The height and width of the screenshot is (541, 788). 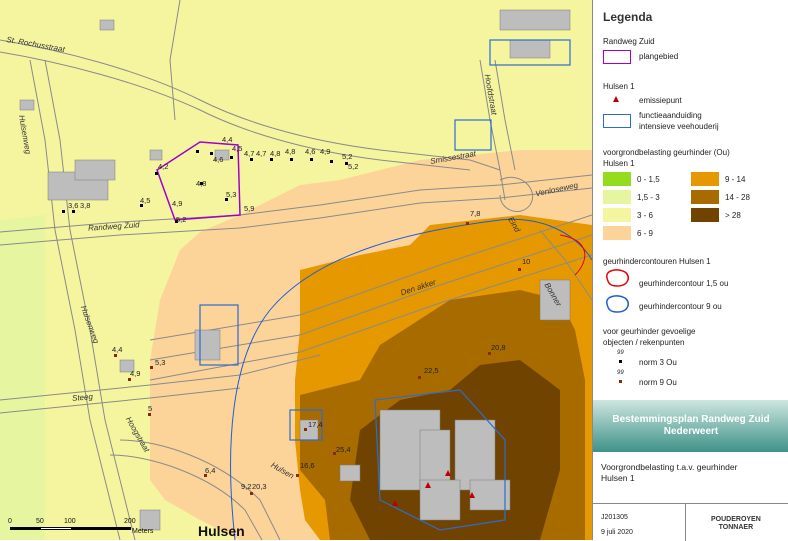 I want to click on point-label: 7,8, so click(x=475, y=213).